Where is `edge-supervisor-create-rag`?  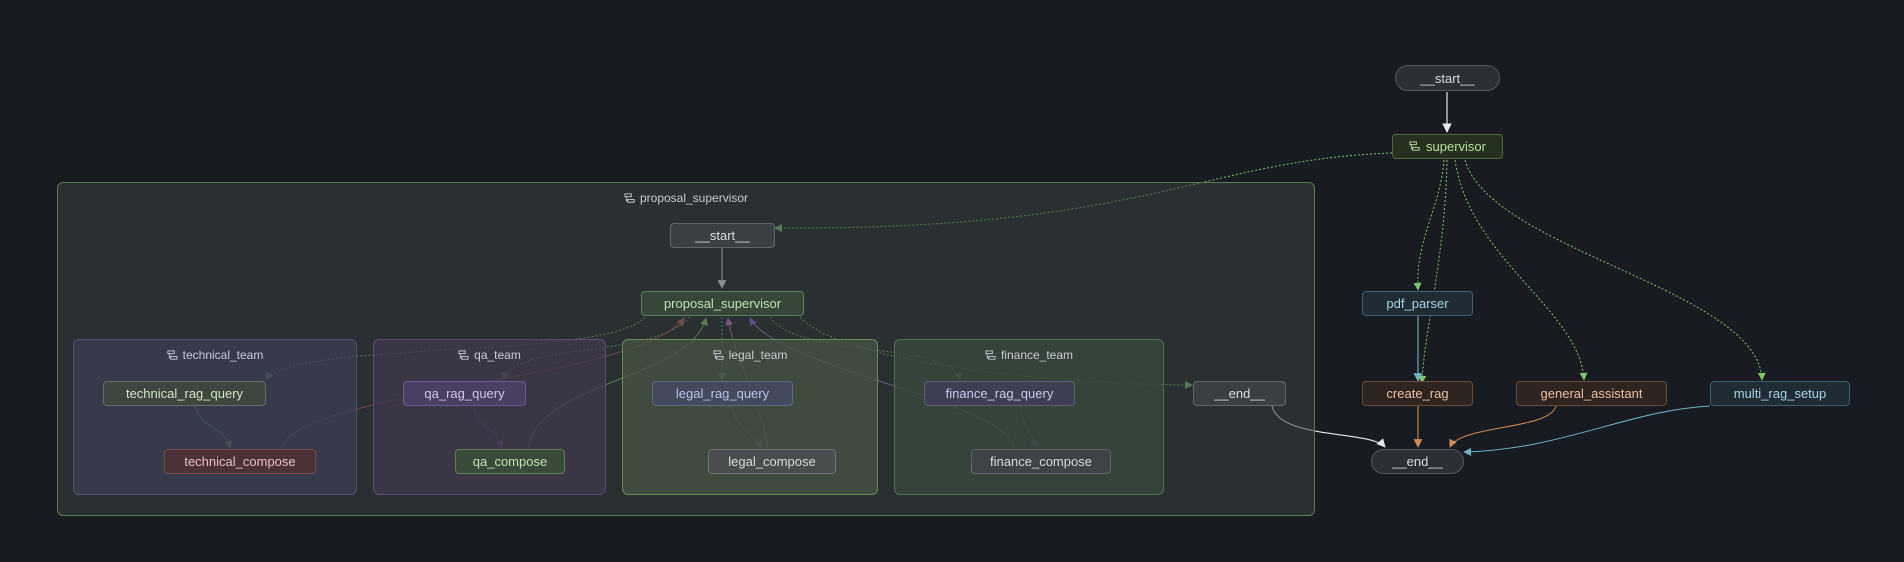
edge-supervisor-create-rag is located at coordinates (1433, 271).